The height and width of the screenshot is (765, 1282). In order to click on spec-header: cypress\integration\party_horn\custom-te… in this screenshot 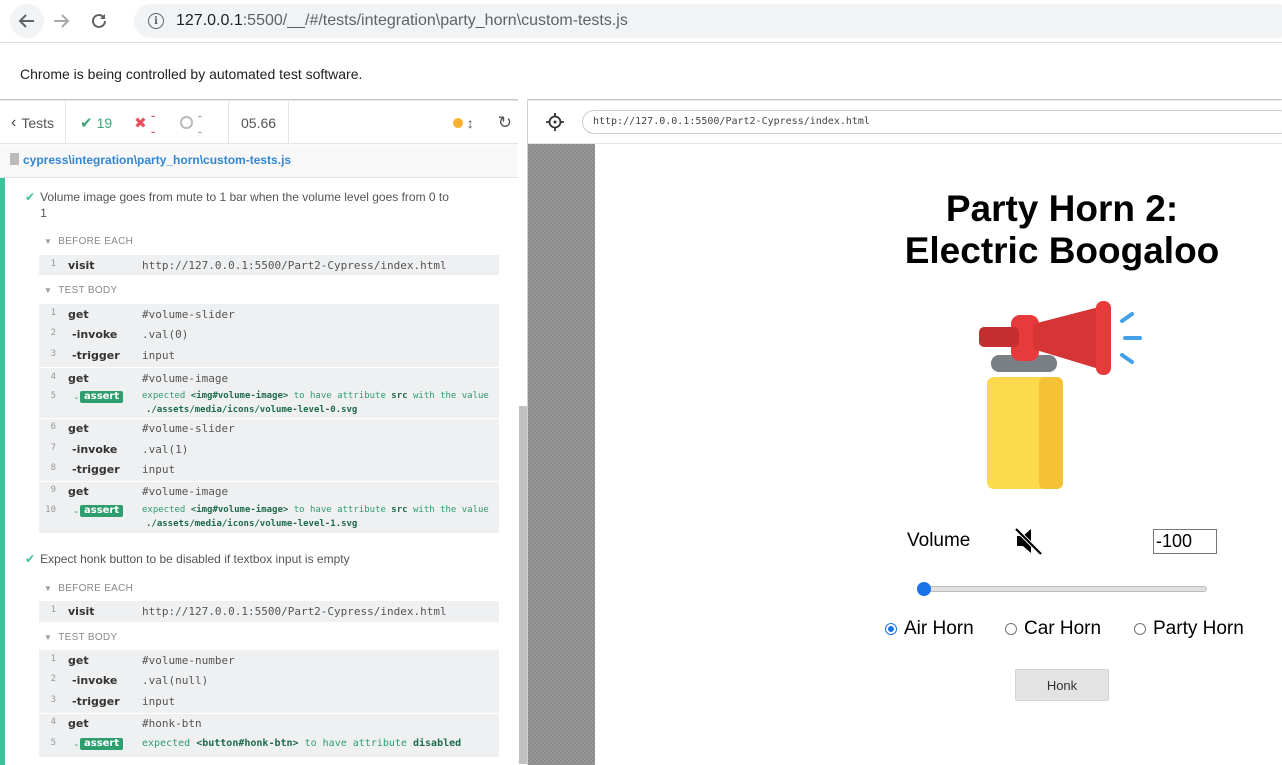, I will do `click(259, 161)`.